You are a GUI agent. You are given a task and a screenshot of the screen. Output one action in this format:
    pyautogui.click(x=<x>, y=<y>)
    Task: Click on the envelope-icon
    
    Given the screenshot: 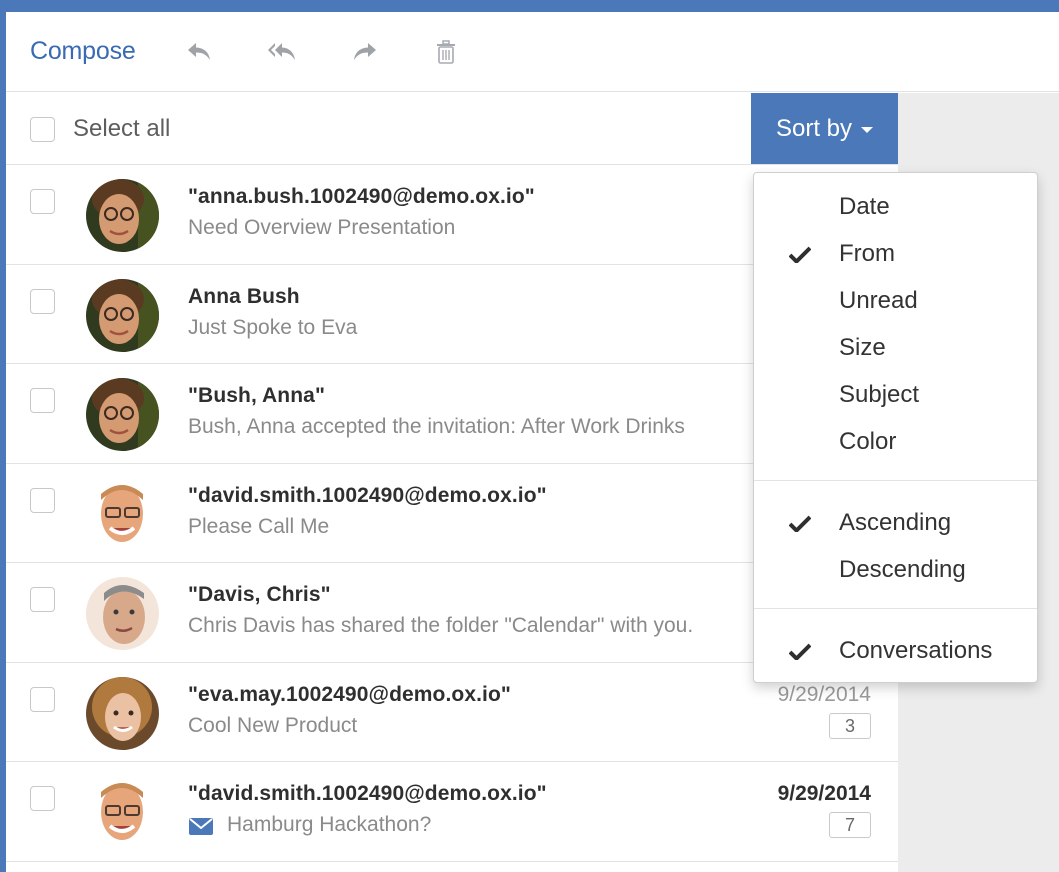 What is the action you would take?
    pyautogui.click(x=201, y=829)
    